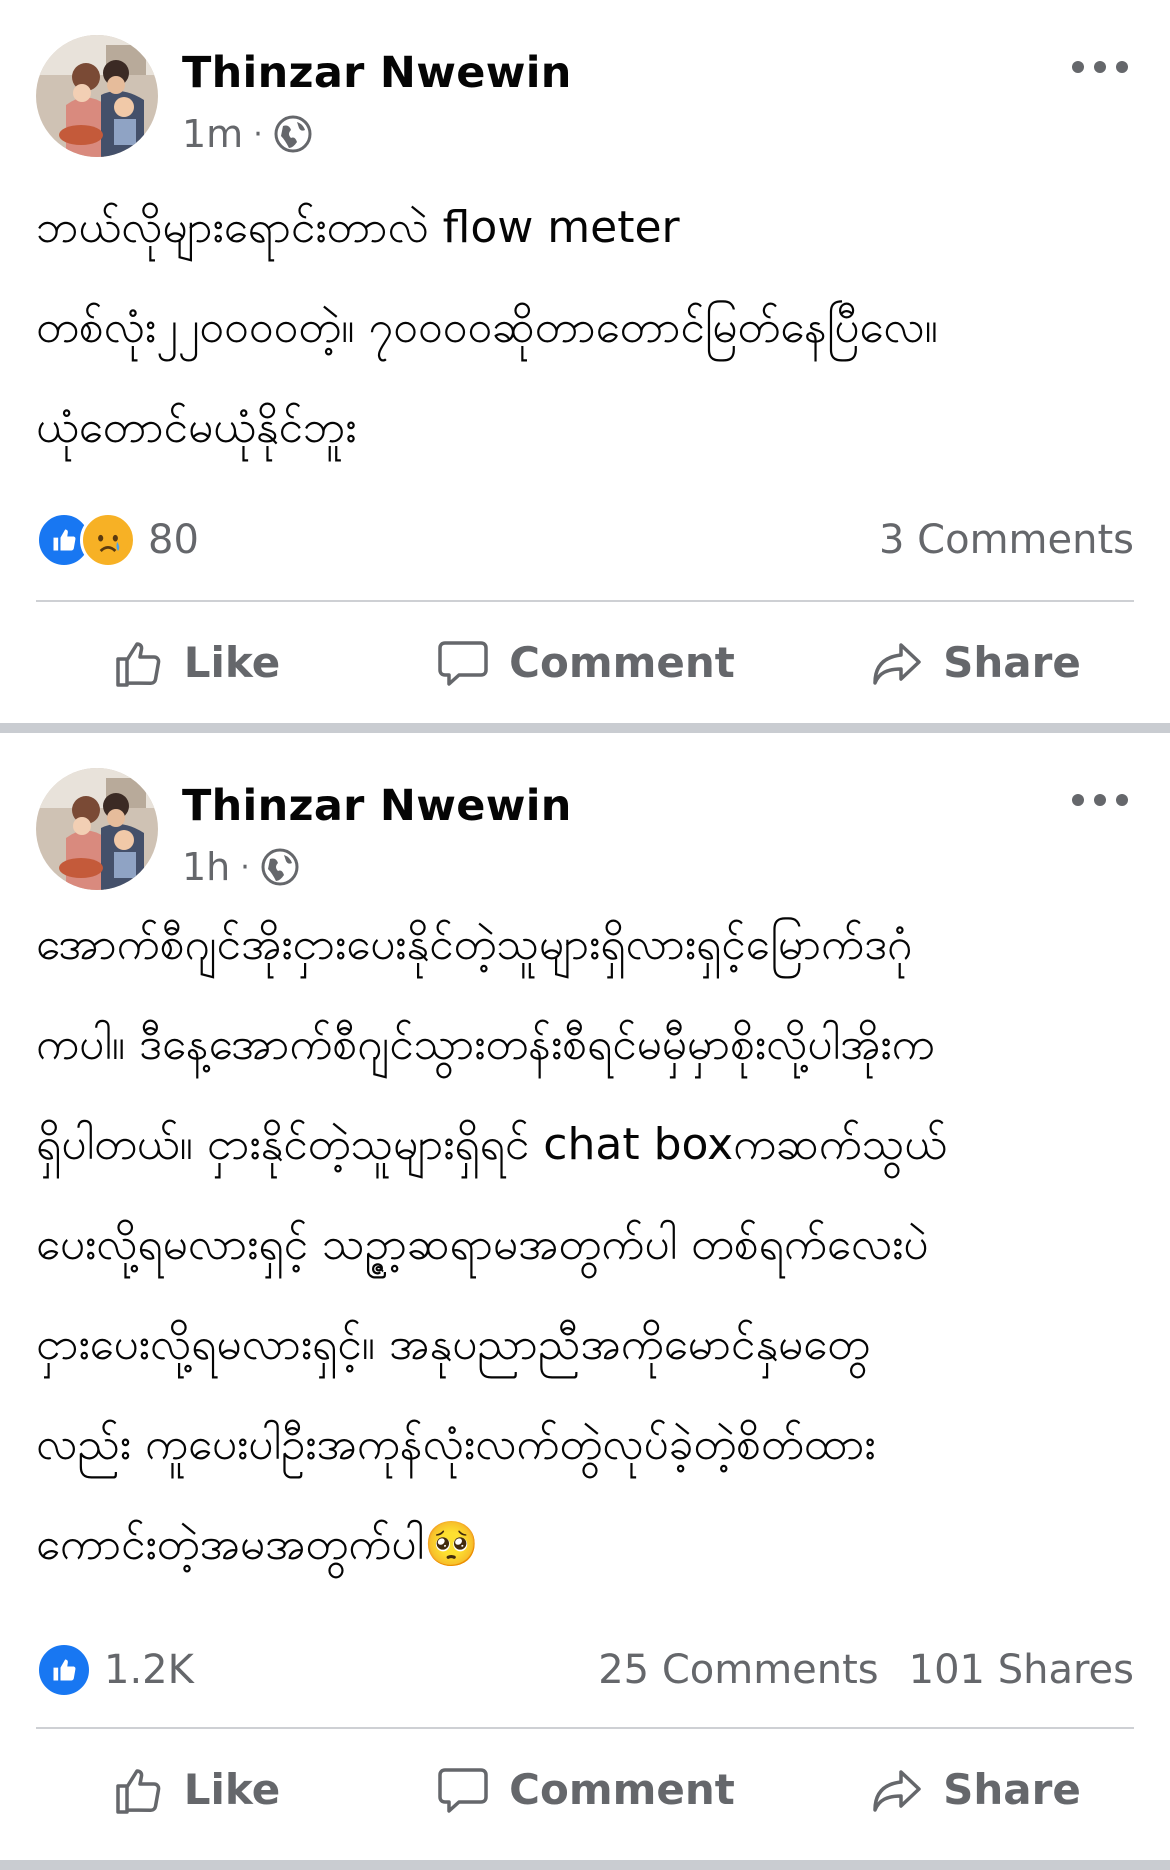  I want to click on like-icon, so click(64, 1670).